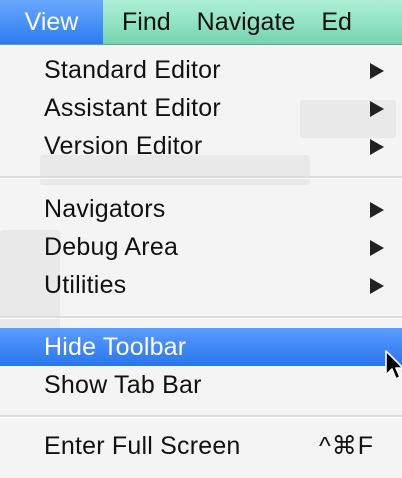 This screenshot has width=402, height=478. Describe the element at coordinates (115, 346) in the screenshot. I see `menu-item-label: Hide Toolbar` at that location.